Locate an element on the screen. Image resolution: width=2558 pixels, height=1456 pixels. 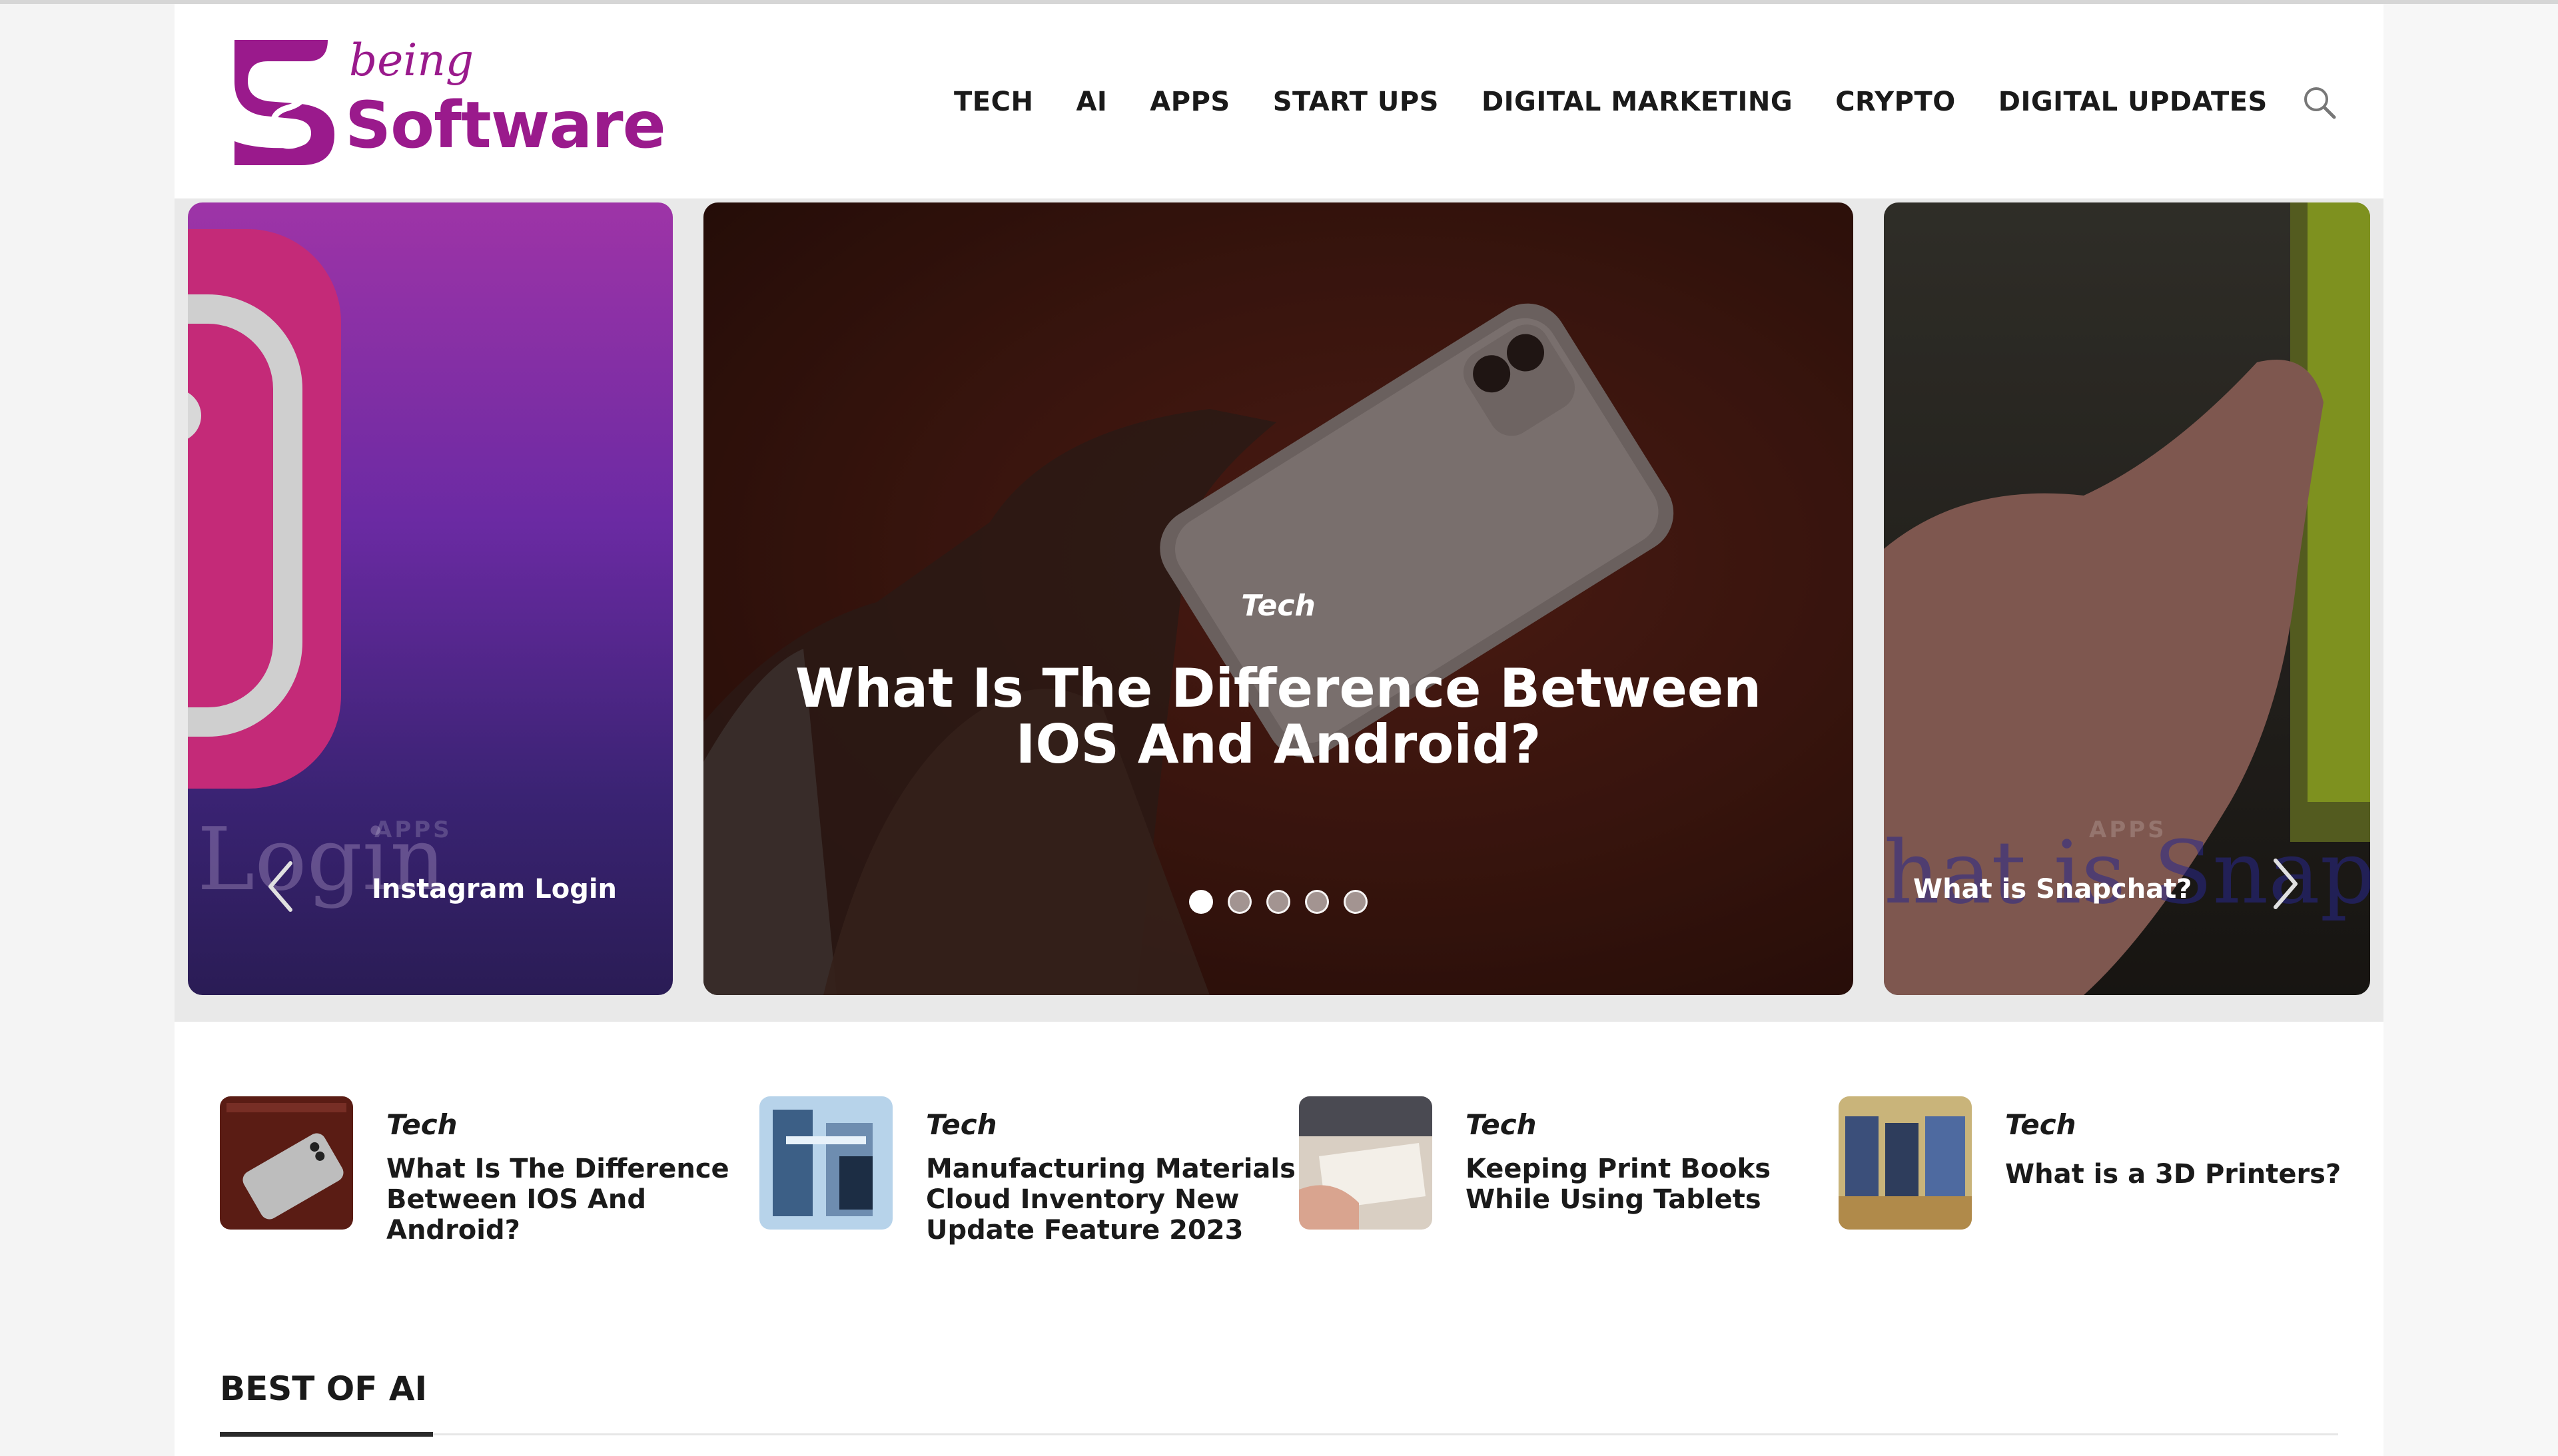
slide-title: Instagram Login is located at coordinates (494, 889).